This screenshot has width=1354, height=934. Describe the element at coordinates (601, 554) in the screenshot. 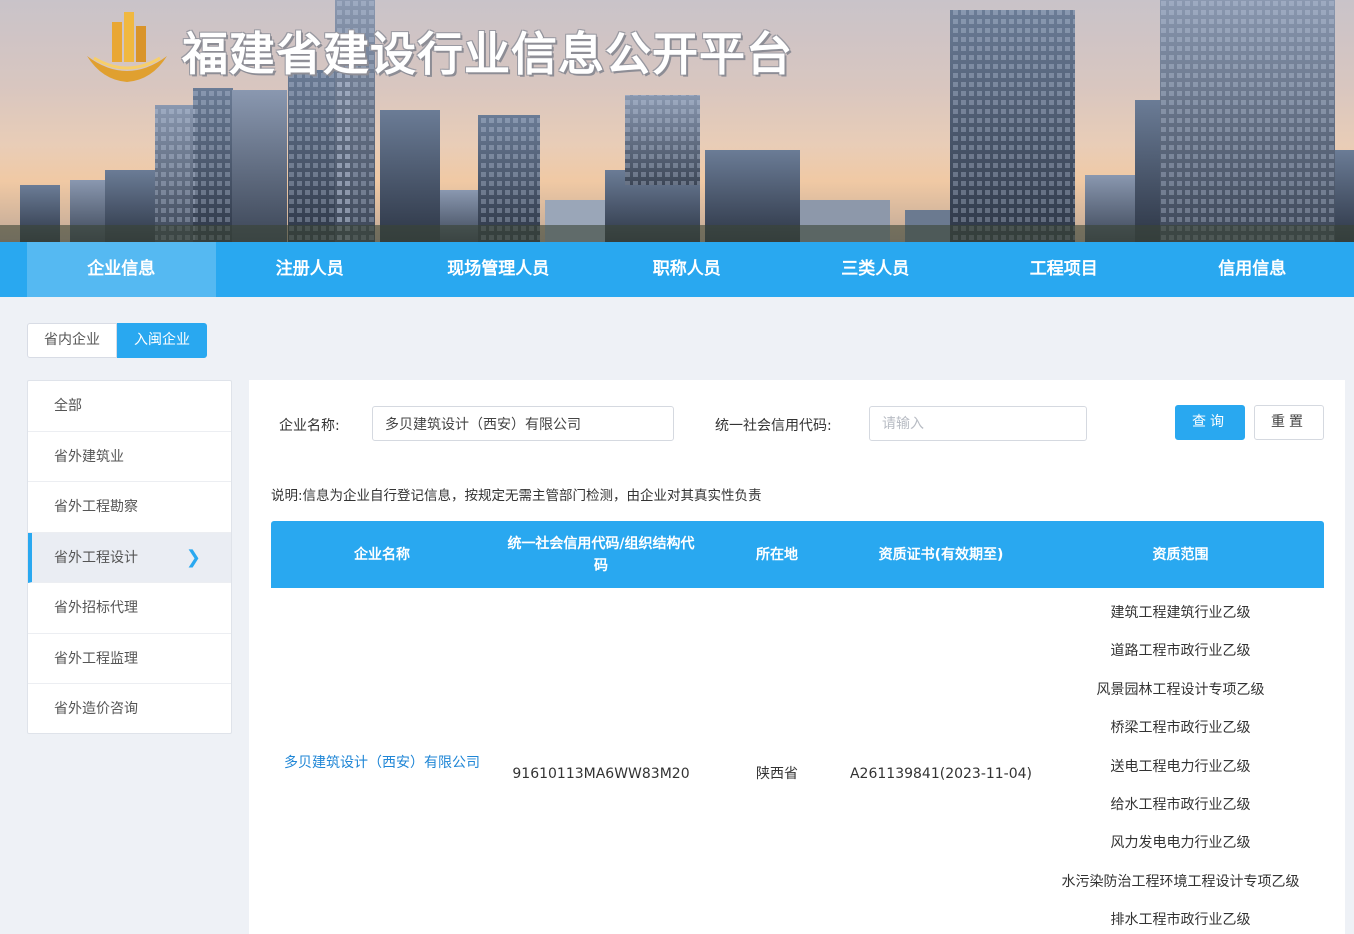

I see `column-header: 统一社会信用代码/组织结构代码` at that location.